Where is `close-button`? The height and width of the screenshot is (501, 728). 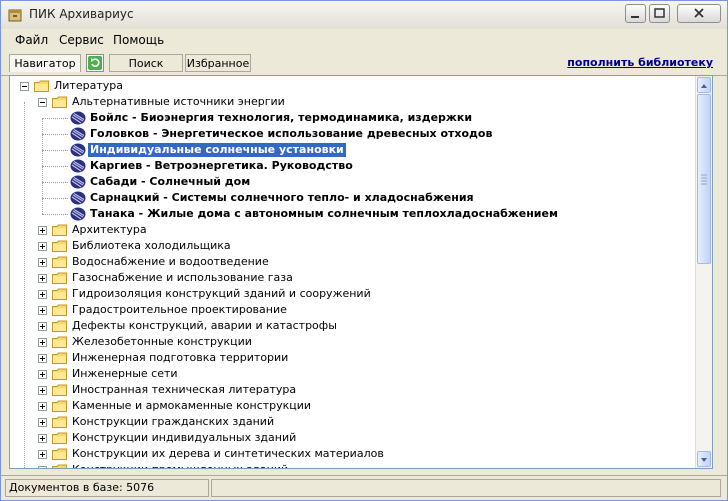 close-button is located at coordinates (699, 13).